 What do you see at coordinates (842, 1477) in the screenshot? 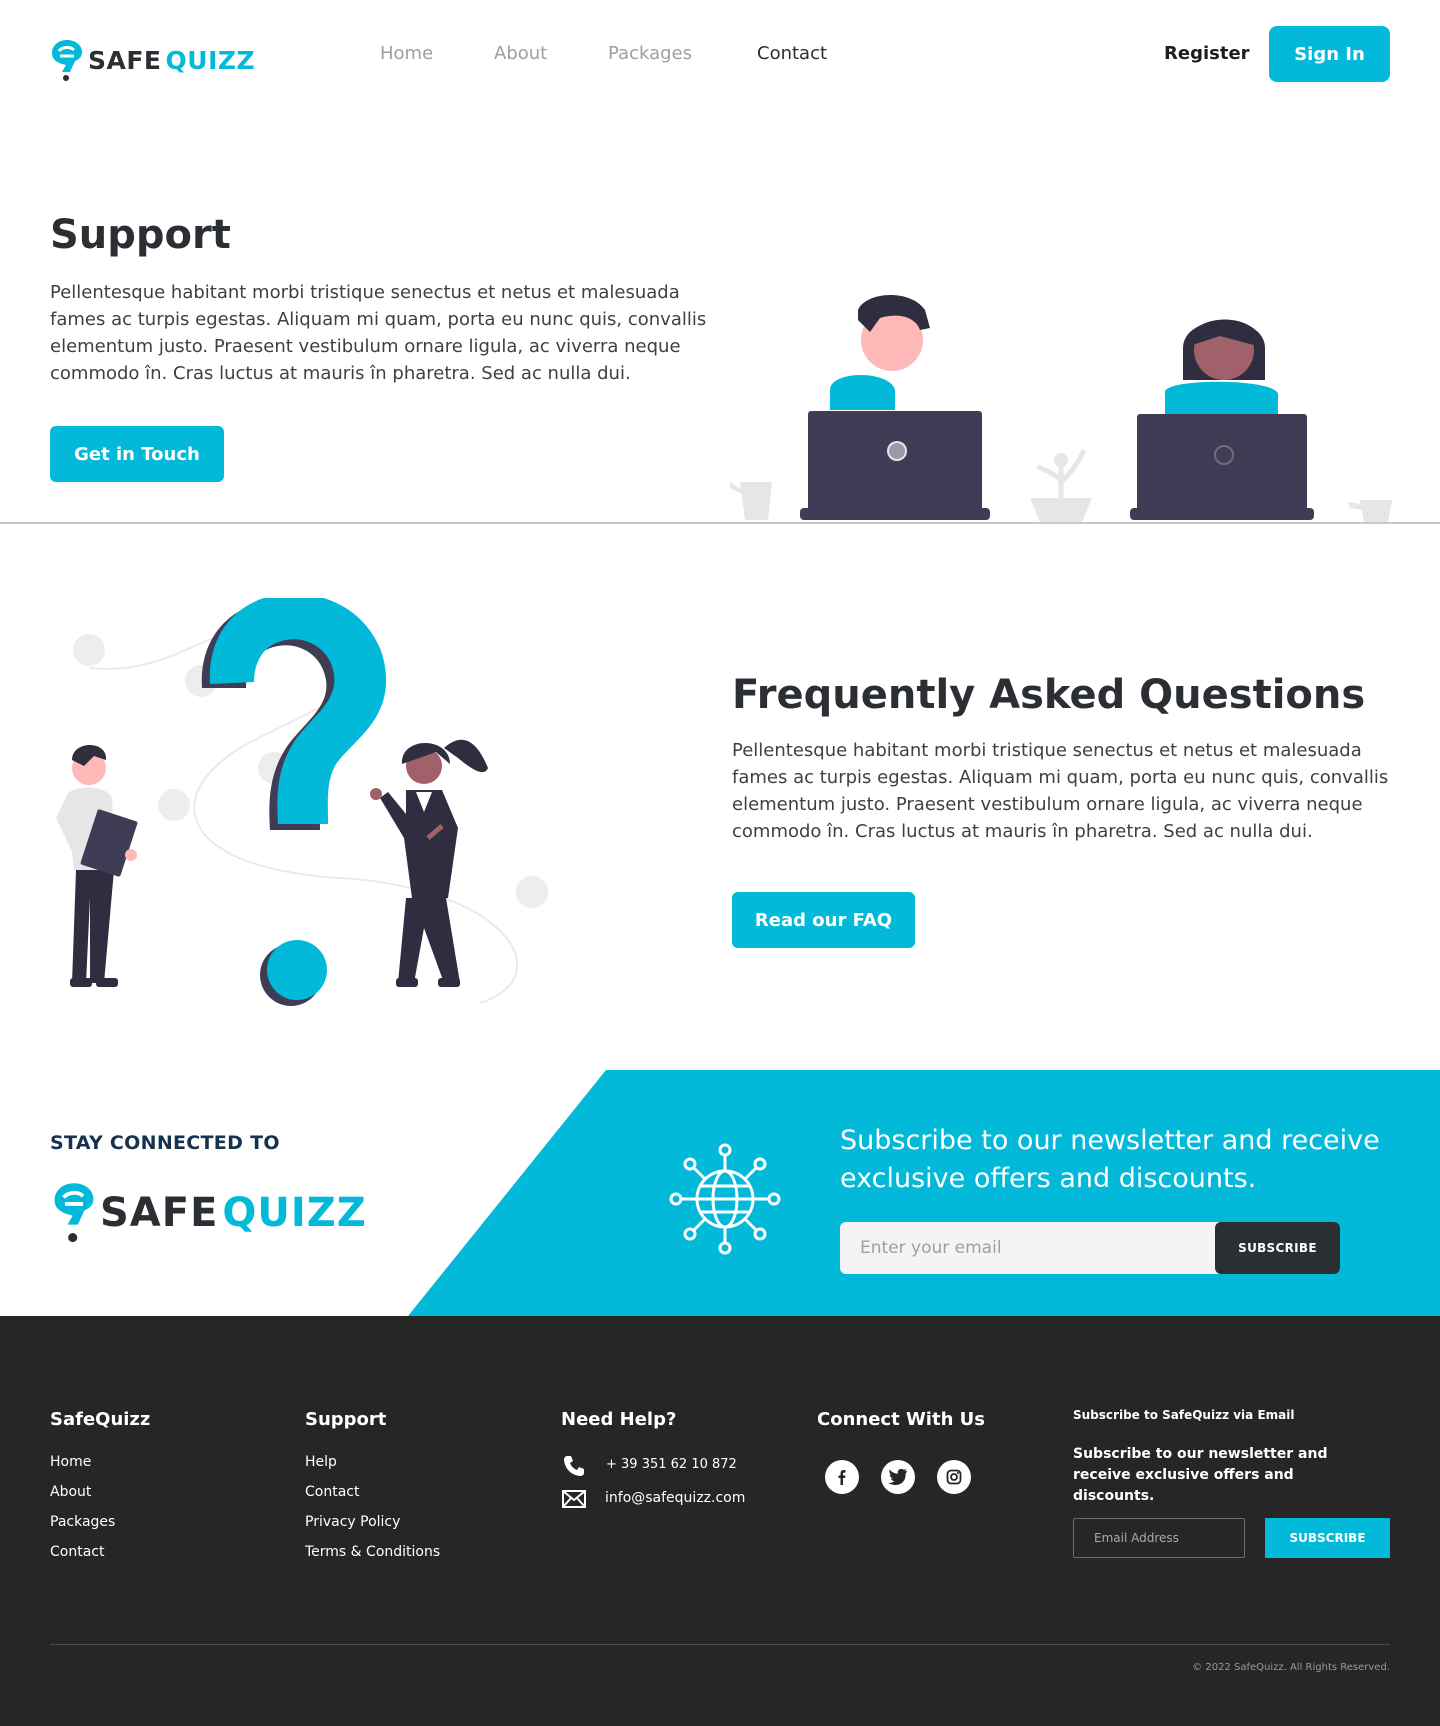
I see `facebook-icon` at bounding box center [842, 1477].